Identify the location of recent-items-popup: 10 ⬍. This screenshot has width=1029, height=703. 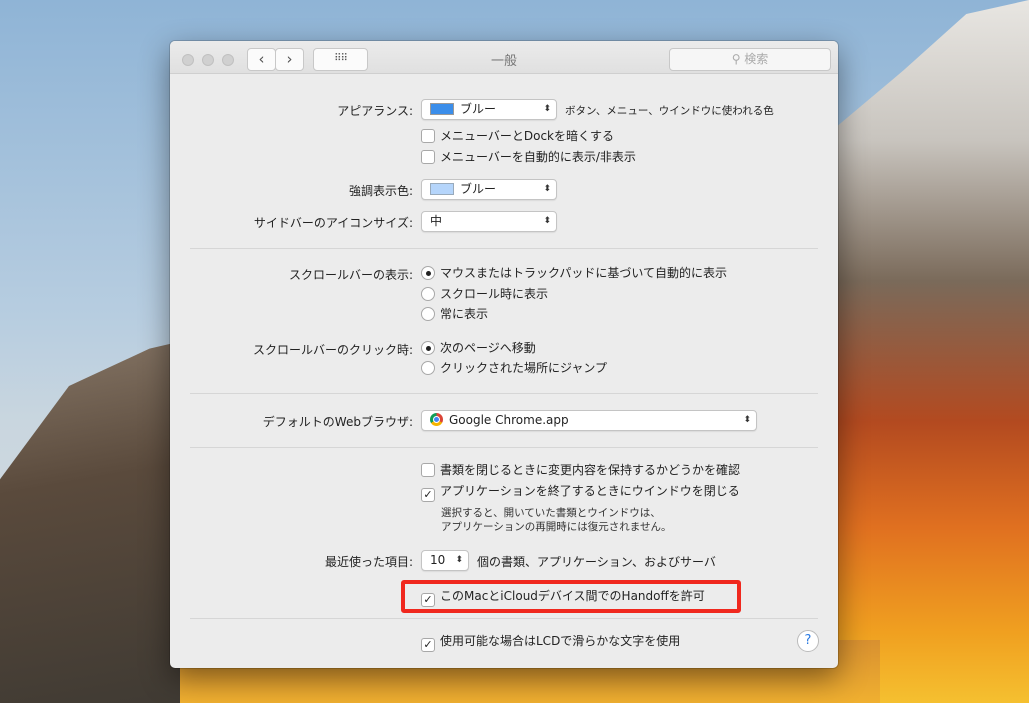
(445, 560).